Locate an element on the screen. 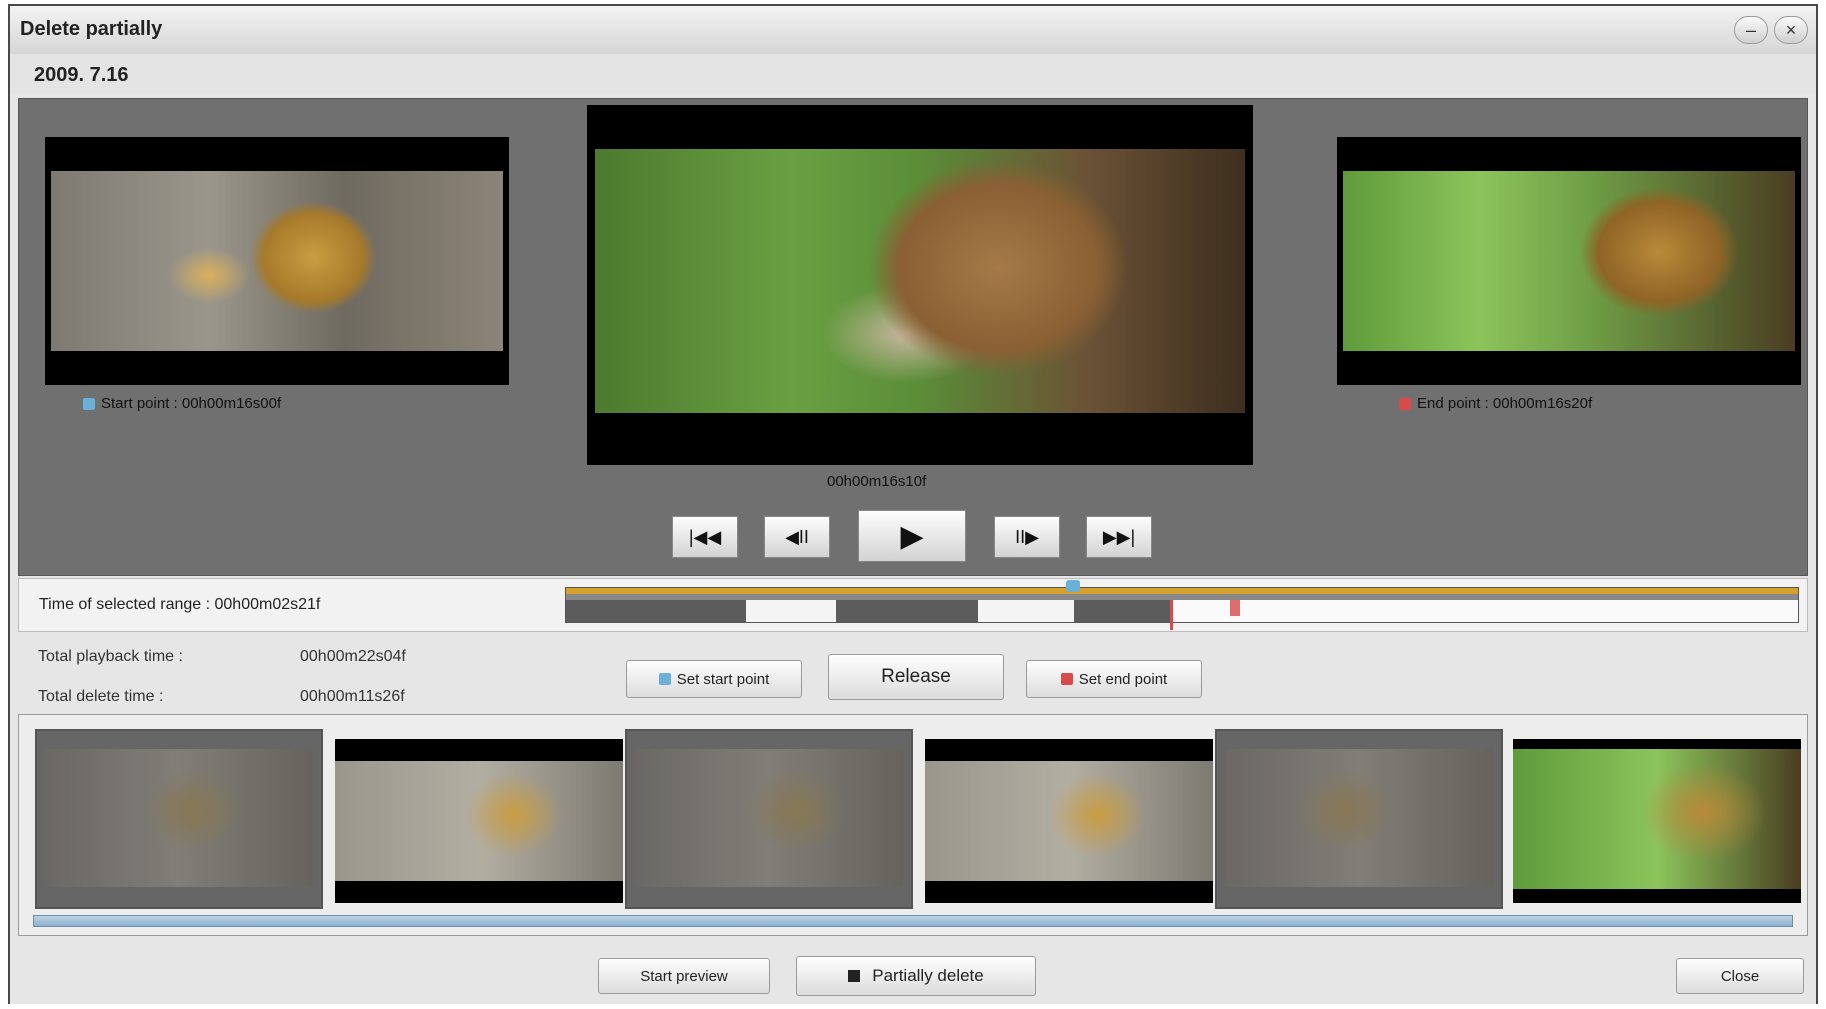 Image resolution: width=1826 pixels, height=1009 pixels. playhead-handle is located at coordinates (1073, 586).